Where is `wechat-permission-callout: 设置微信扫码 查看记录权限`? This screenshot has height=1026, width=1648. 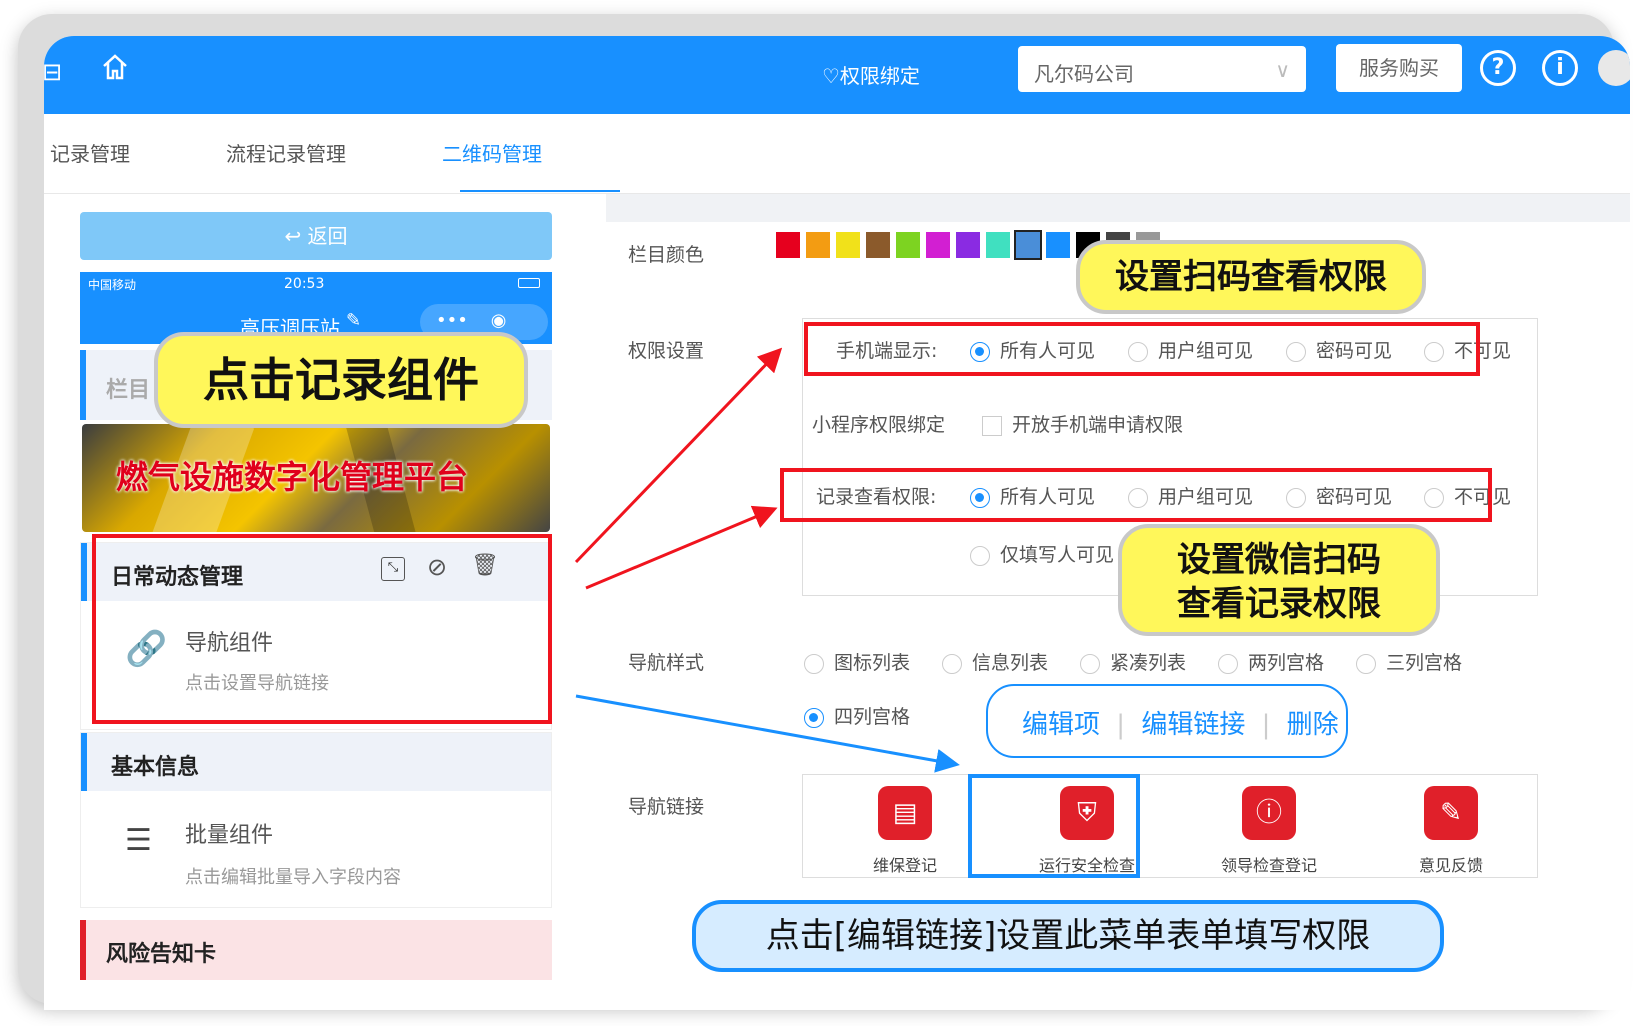
wechat-permission-callout: 设置微信扫码 查看记录权限 is located at coordinates (1279, 580).